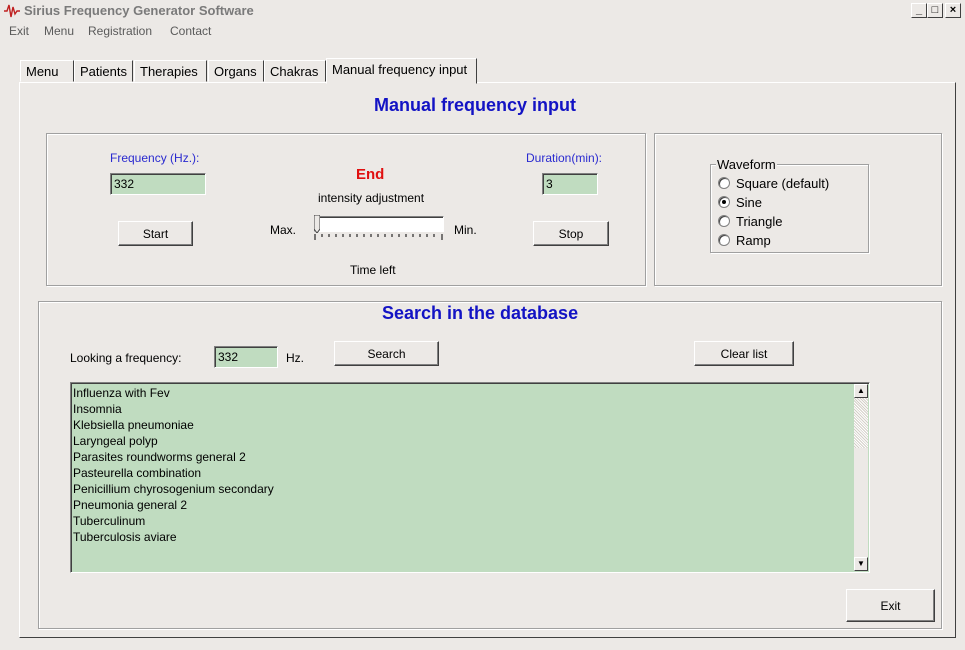  I want to click on radio-triangle: Triangle, so click(750, 221).